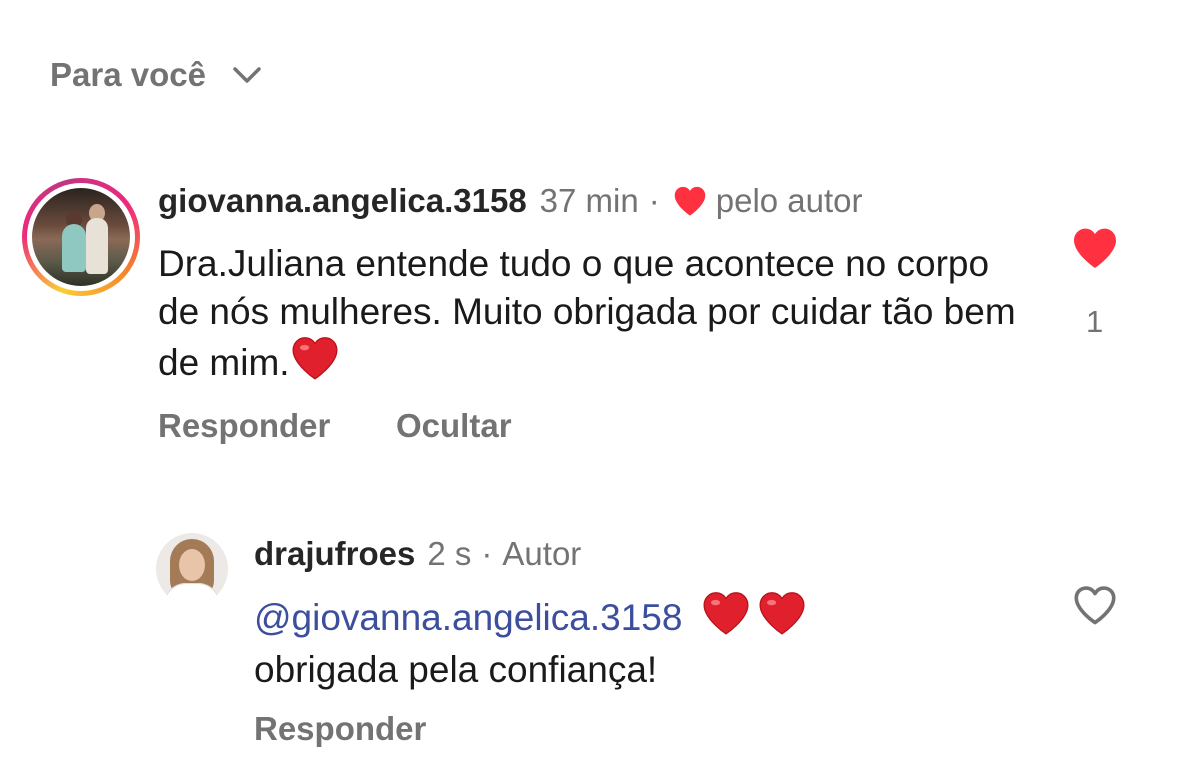 The image size is (1179, 763). Describe the element at coordinates (247, 75) in the screenshot. I see `chevron-down-icon` at that location.